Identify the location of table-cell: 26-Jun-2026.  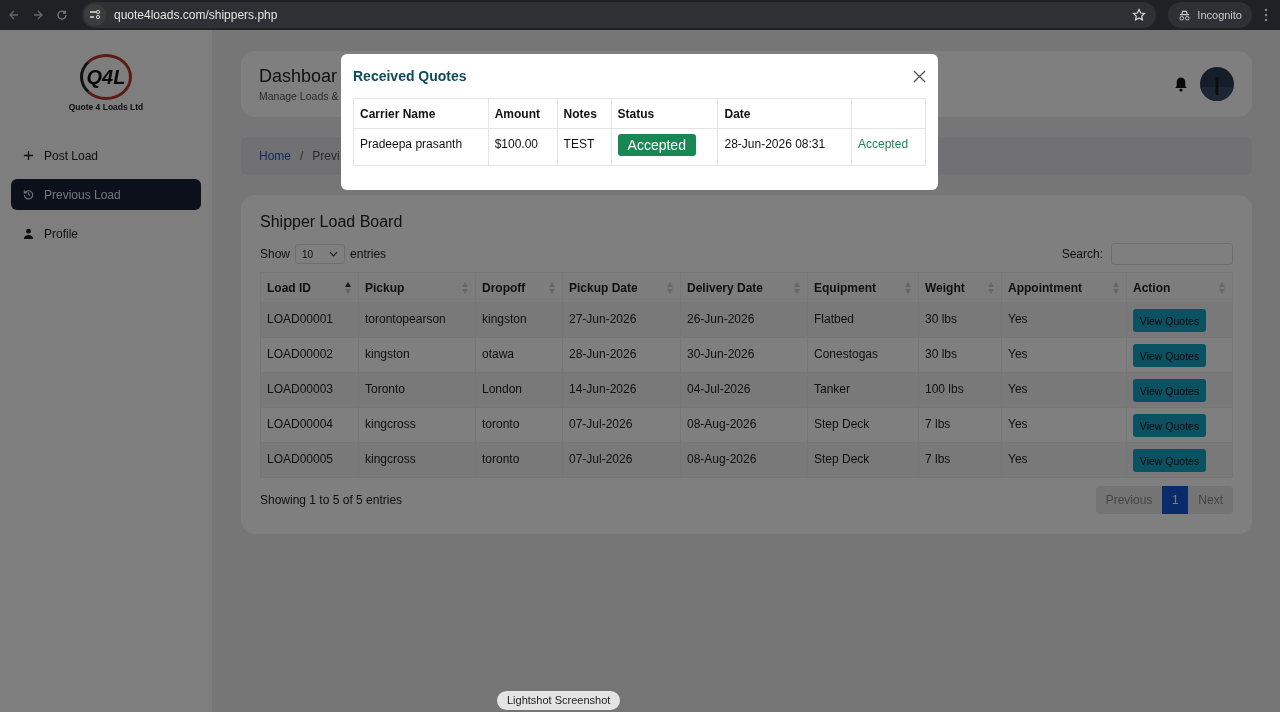
(744, 320).